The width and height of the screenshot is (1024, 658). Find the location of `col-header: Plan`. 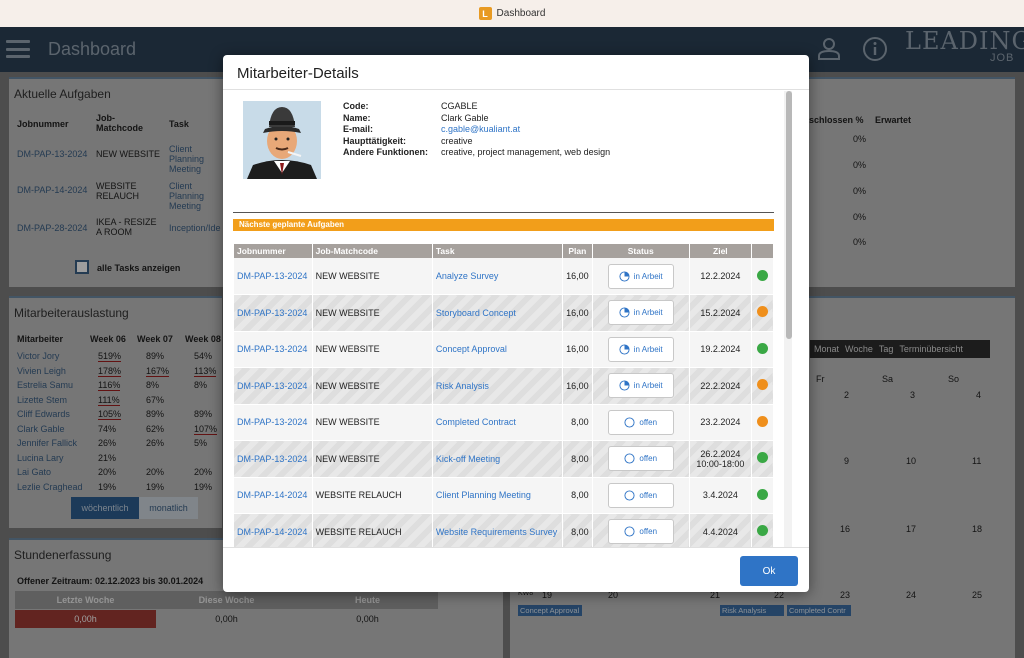

col-header: Plan is located at coordinates (577, 251).